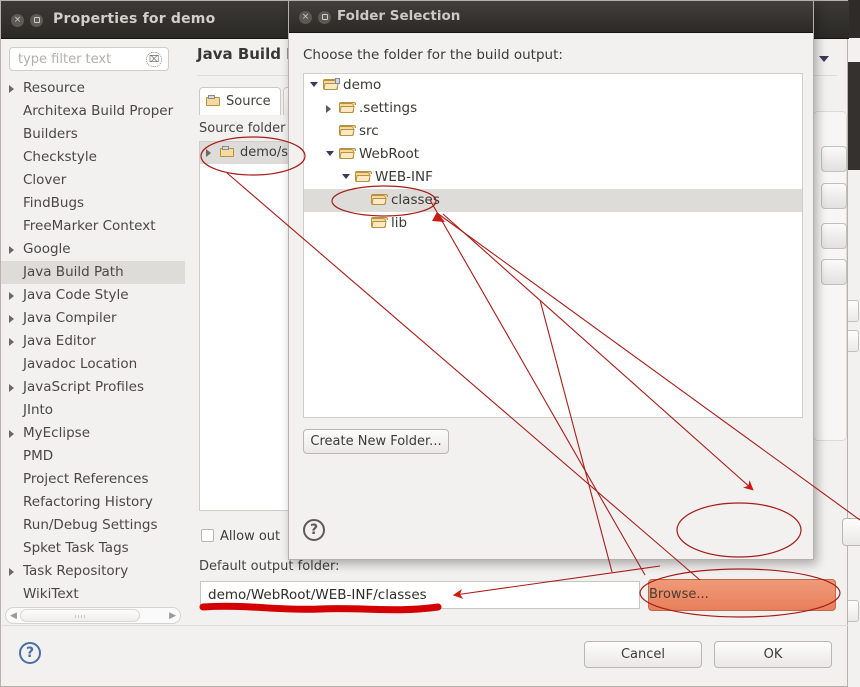 The image size is (860, 687). What do you see at coordinates (154, 59) in the screenshot?
I see `clear-icon: ⌧` at bounding box center [154, 59].